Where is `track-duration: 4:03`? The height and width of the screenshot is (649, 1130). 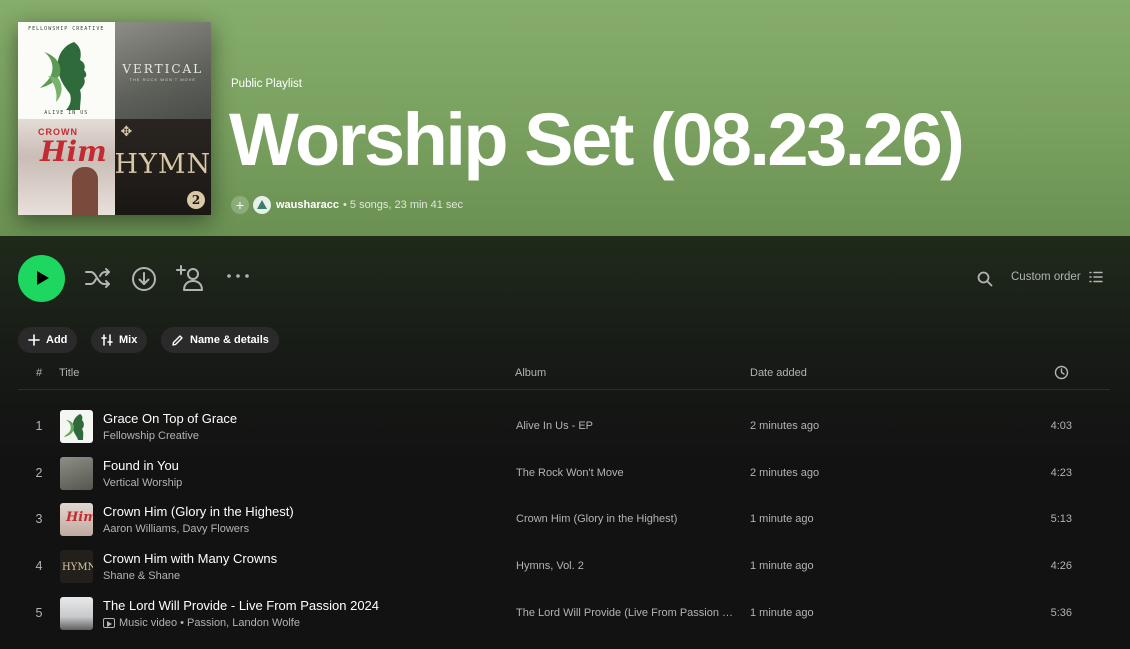 track-duration: 4:03 is located at coordinates (1061, 426).